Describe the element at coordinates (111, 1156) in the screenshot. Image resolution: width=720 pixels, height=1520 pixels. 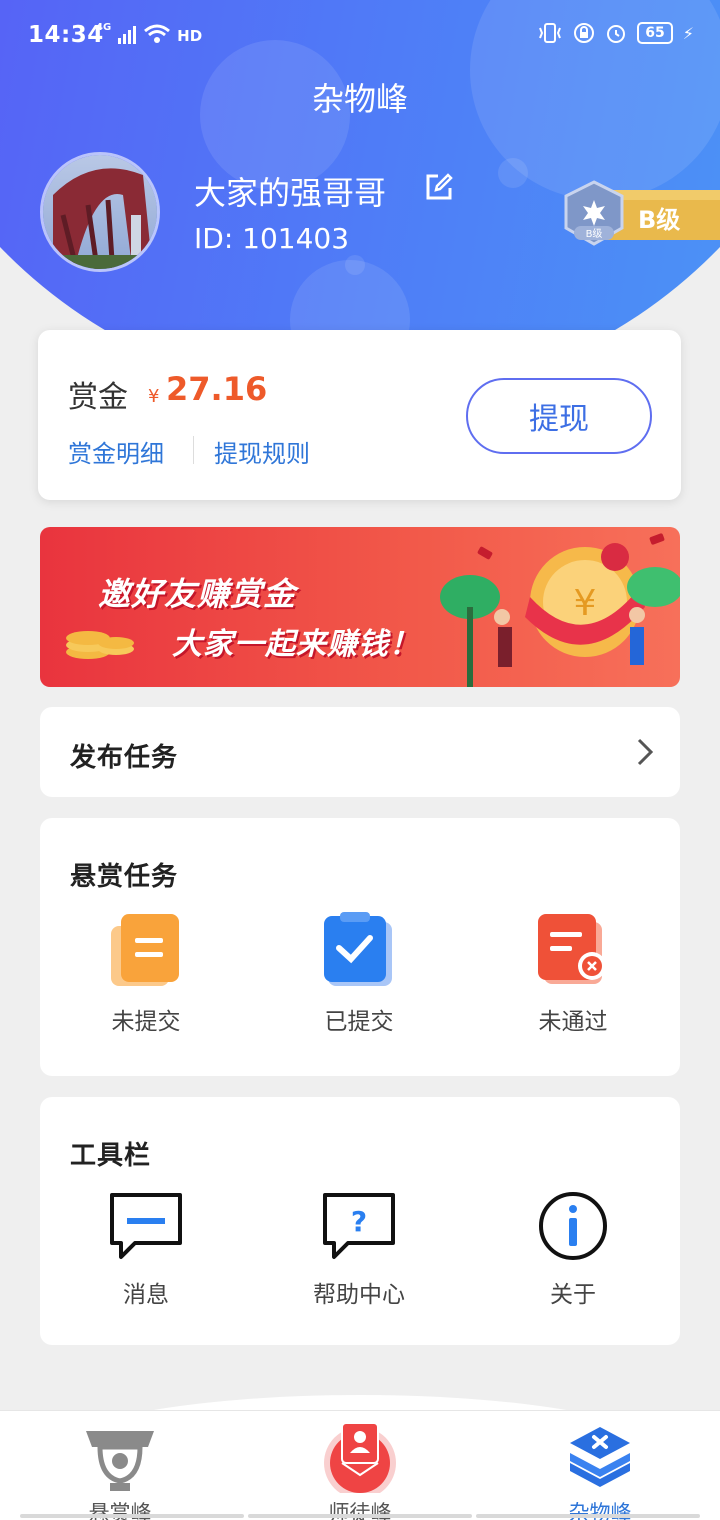
I see `toolbar-title: 工具栏` at that location.